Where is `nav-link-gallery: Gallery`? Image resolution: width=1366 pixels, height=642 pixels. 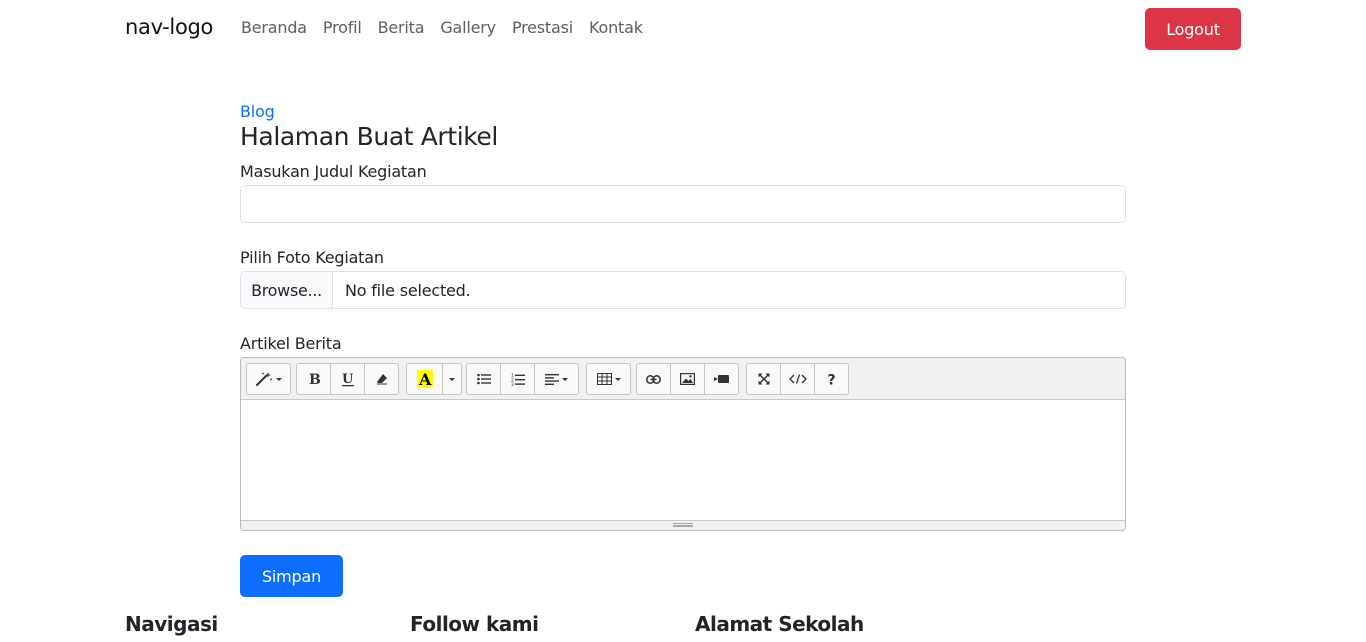
nav-link-gallery: Gallery is located at coordinates (468, 27).